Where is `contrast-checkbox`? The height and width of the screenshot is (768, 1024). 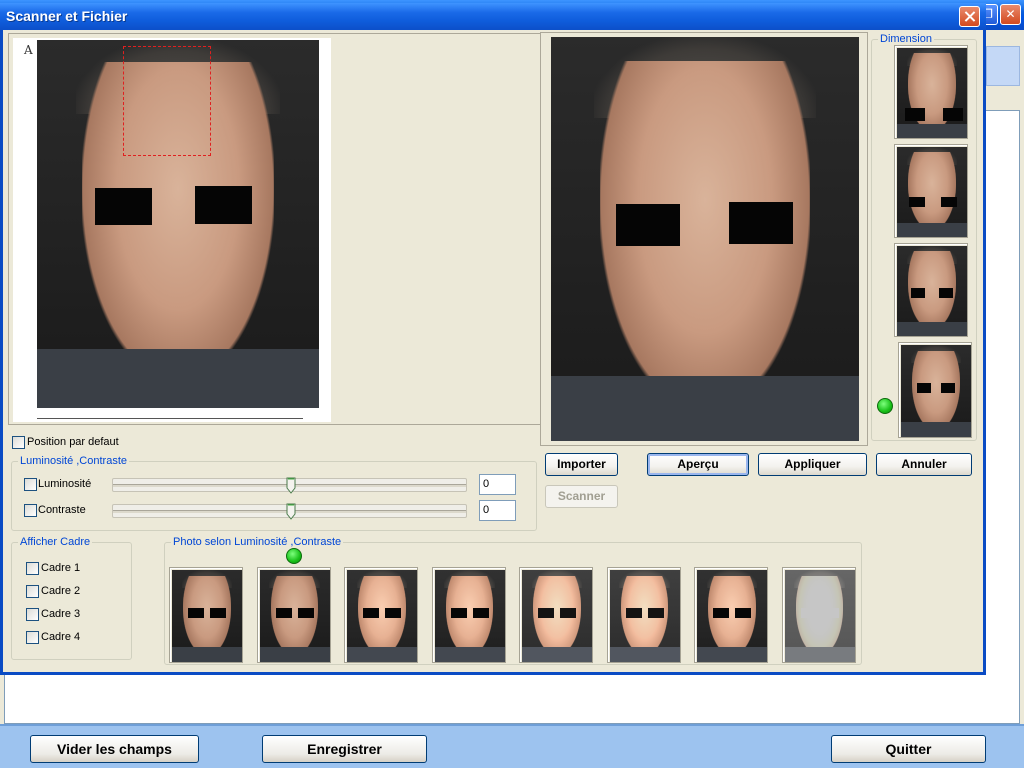 contrast-checkbox is located at coordinates (30, 510).